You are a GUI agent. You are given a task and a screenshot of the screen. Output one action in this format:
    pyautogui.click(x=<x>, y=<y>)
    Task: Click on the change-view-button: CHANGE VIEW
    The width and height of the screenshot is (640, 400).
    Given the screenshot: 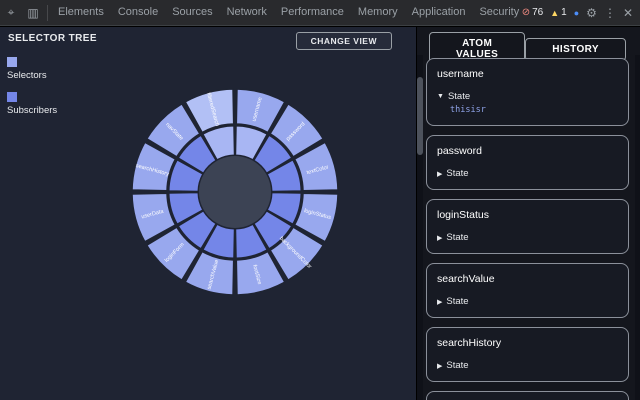 What is the action you would take?
    pyautogui.click(x=343, y=41)
    